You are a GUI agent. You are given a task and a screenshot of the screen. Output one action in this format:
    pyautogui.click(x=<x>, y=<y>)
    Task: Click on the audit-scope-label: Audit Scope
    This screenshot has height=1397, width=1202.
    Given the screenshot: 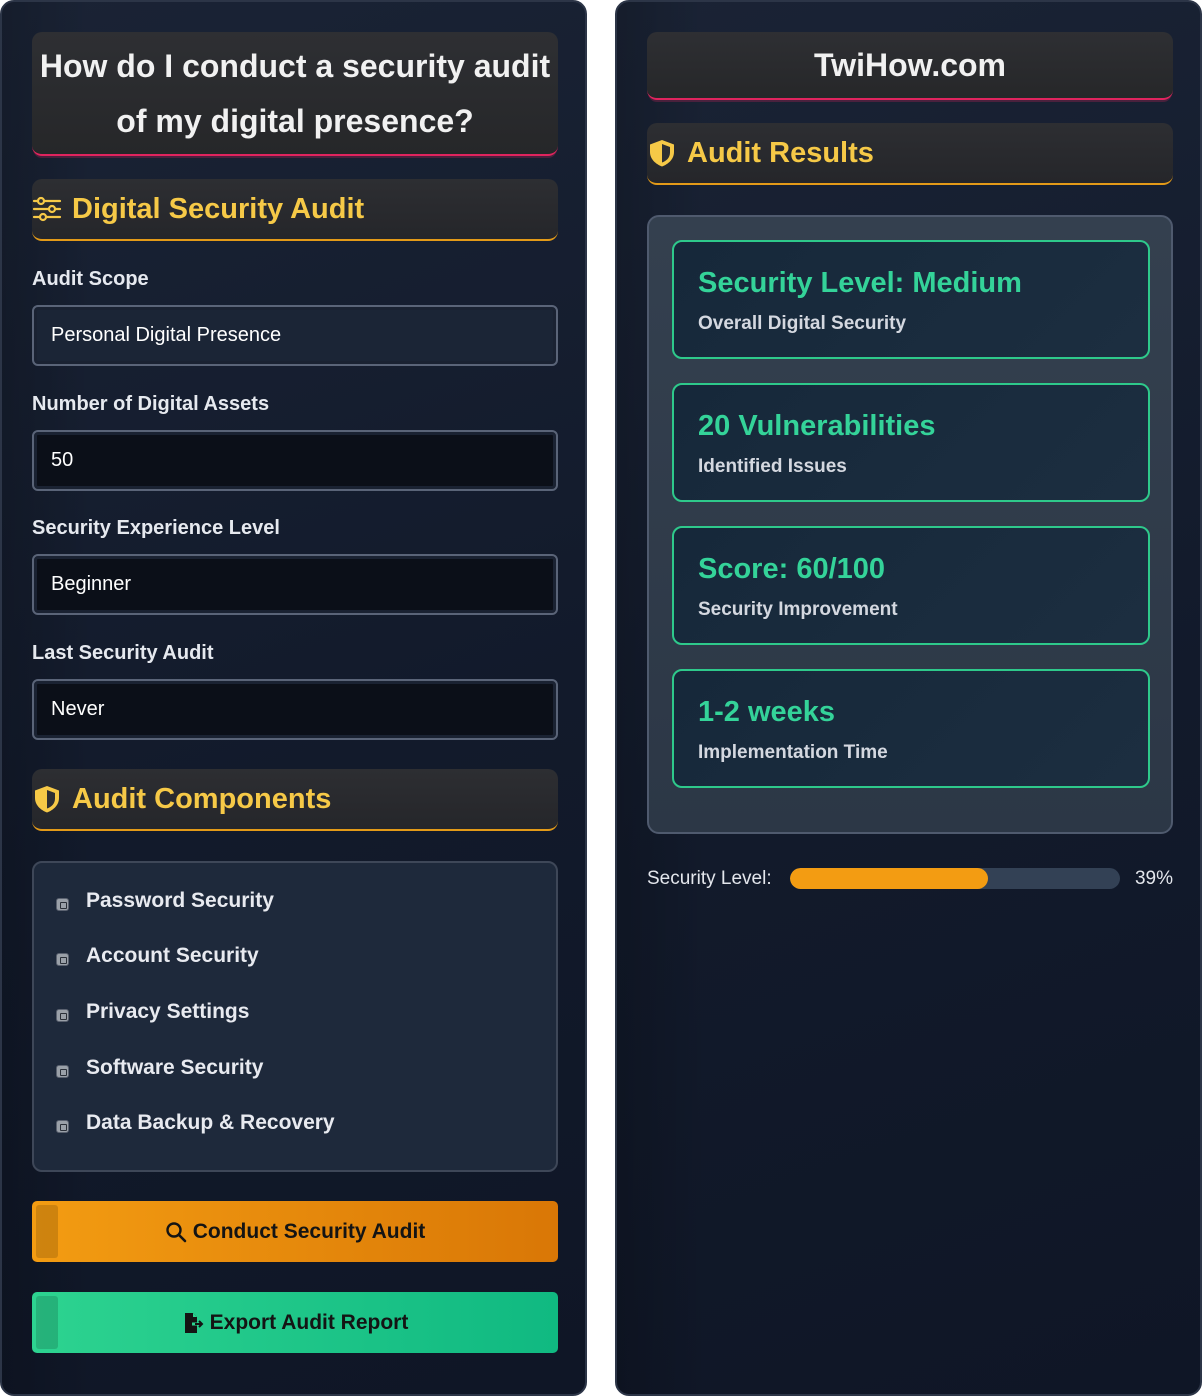 What is the action you would take?
    pyautogui.click(x=90, y=279)
    